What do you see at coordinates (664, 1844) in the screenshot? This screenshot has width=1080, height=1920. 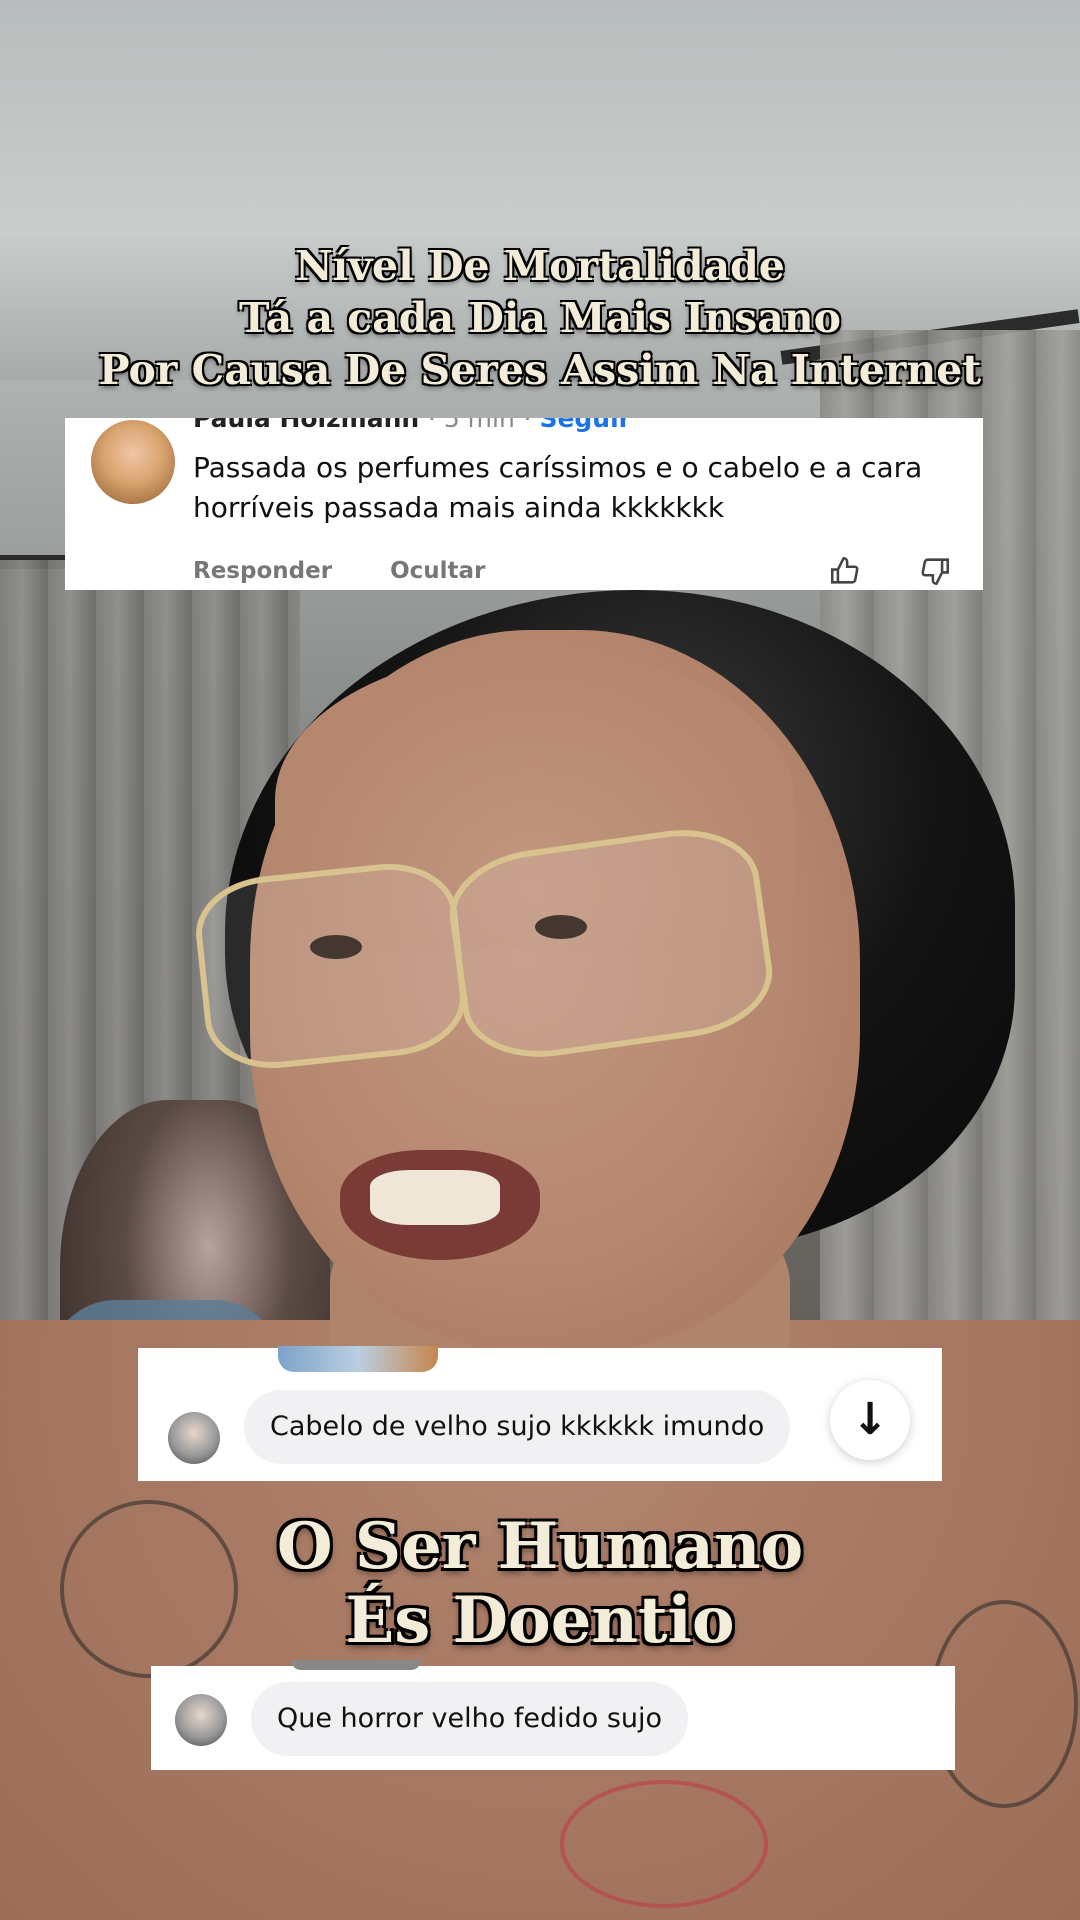 I see `tattoo-heart` at bounding box center [664, 1844].